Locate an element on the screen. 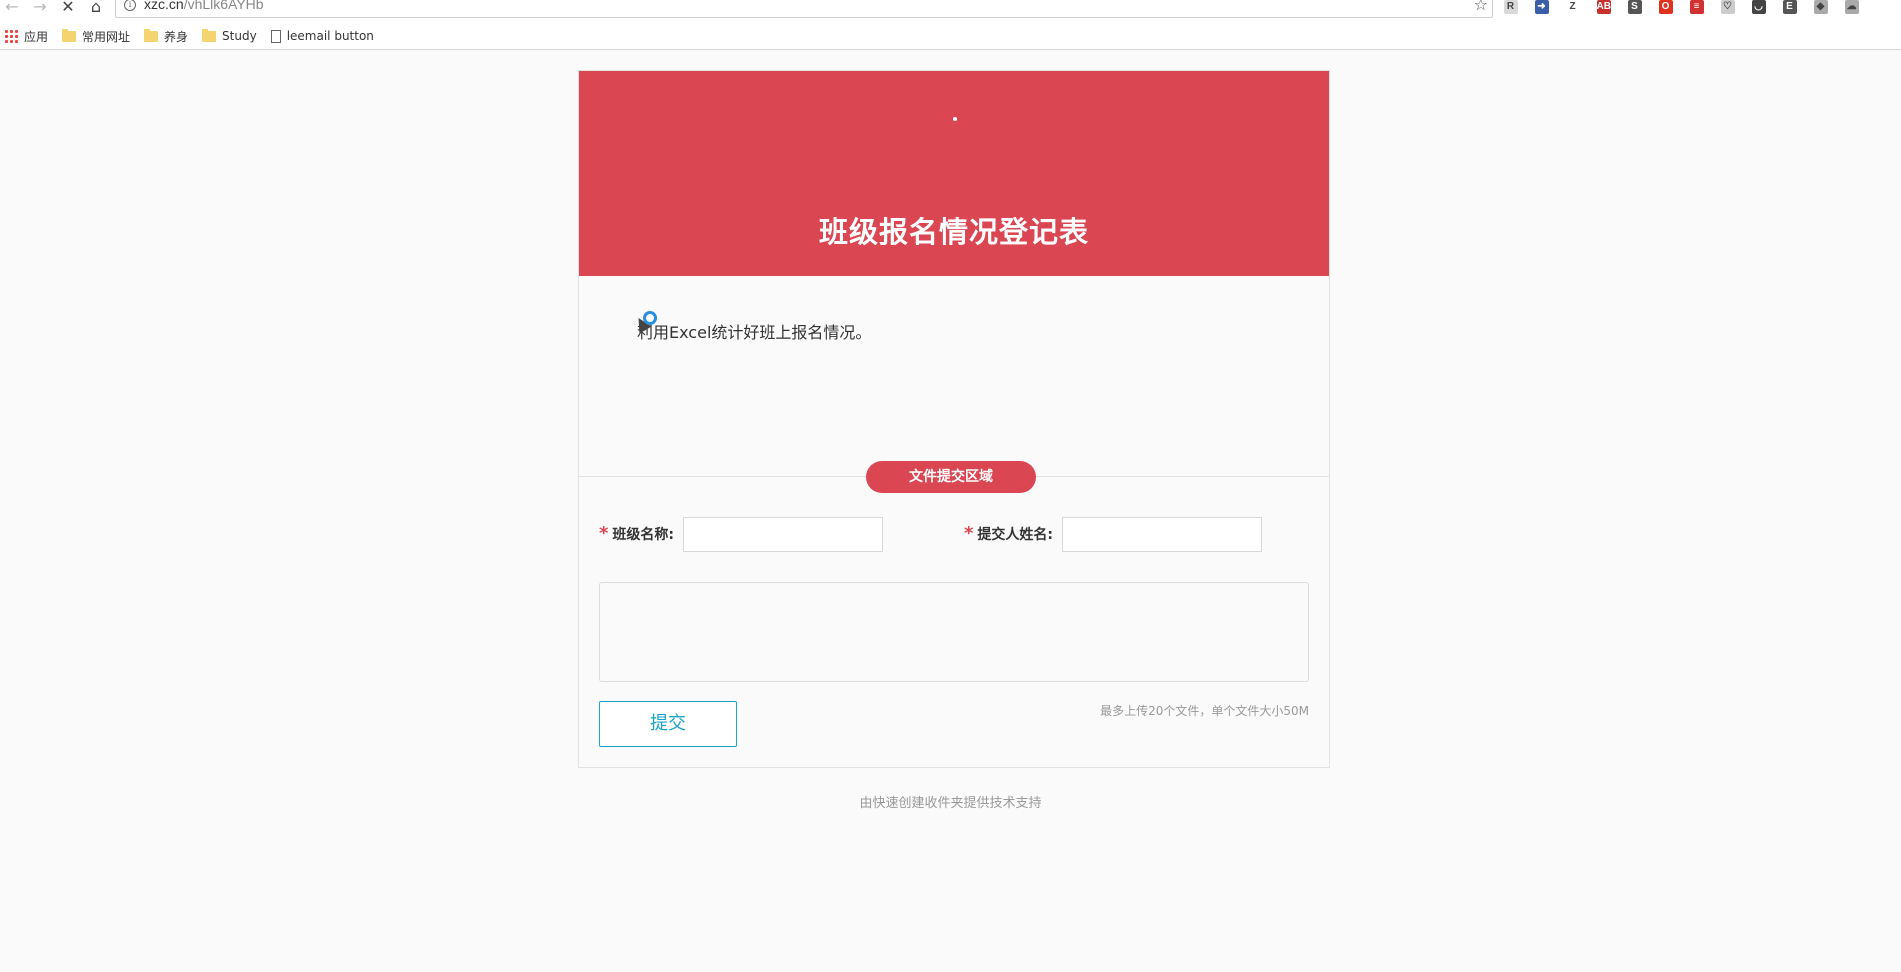 This screenshot has height=972, width=1901. bookmarks-bar: 应用 常用网址 养身 Study leemail button is located at coordinates (950, 36).